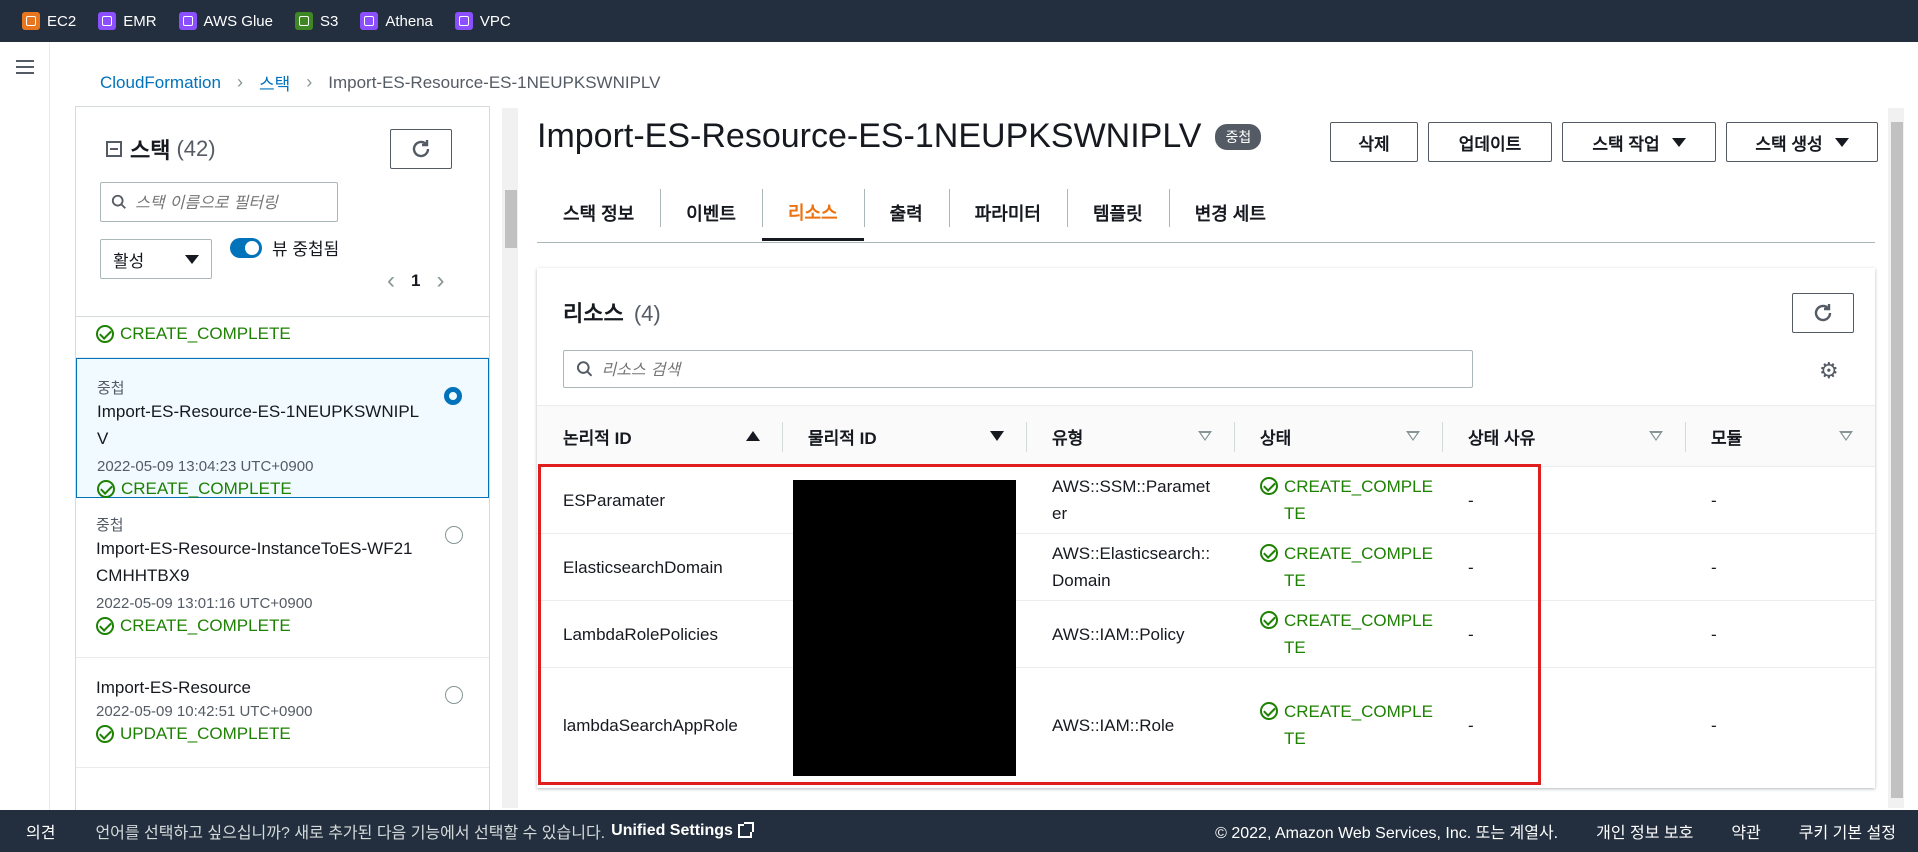 This screenshot has width=1918, height=852. Describe the element at coordinates (1131, 567) in the screenshot. I see `type-cell: AWS::Elasticsearch::Domain` at that location.